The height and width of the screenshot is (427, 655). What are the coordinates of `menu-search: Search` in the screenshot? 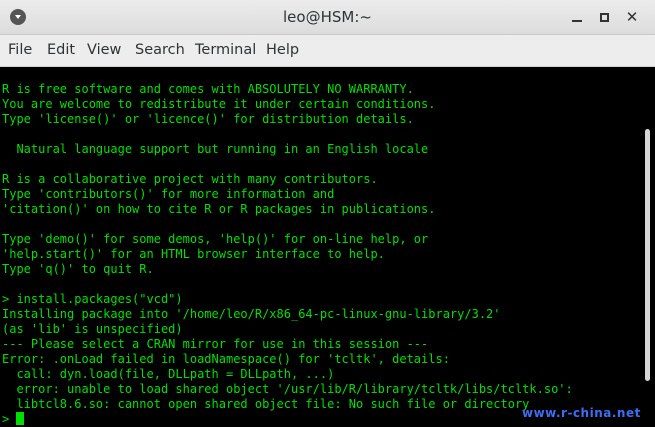 It's located at (160, 50).